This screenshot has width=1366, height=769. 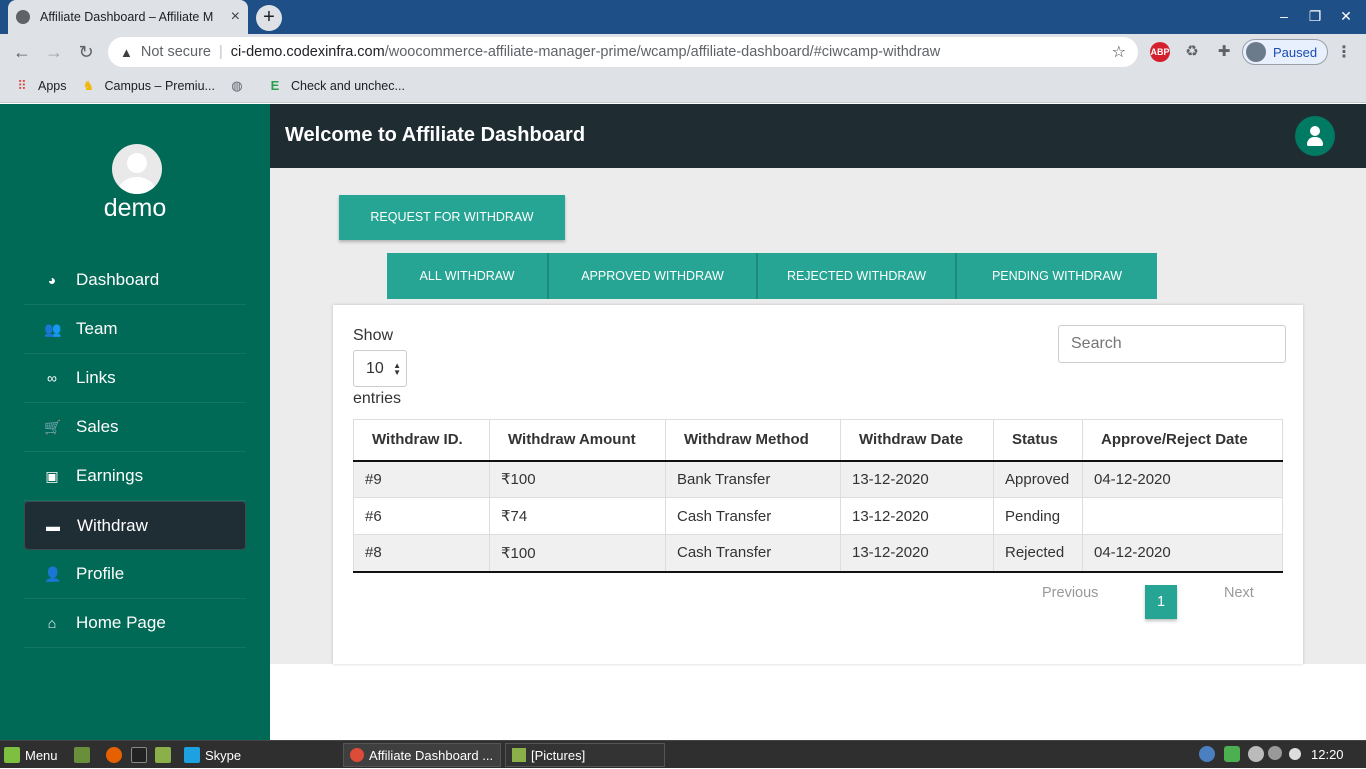 What do you see at coordinates (1057, 276) in the screenshot?
I see `tab-pending-withdraw: PENDING WITHDRAW` at bounding box center [1057, 276].